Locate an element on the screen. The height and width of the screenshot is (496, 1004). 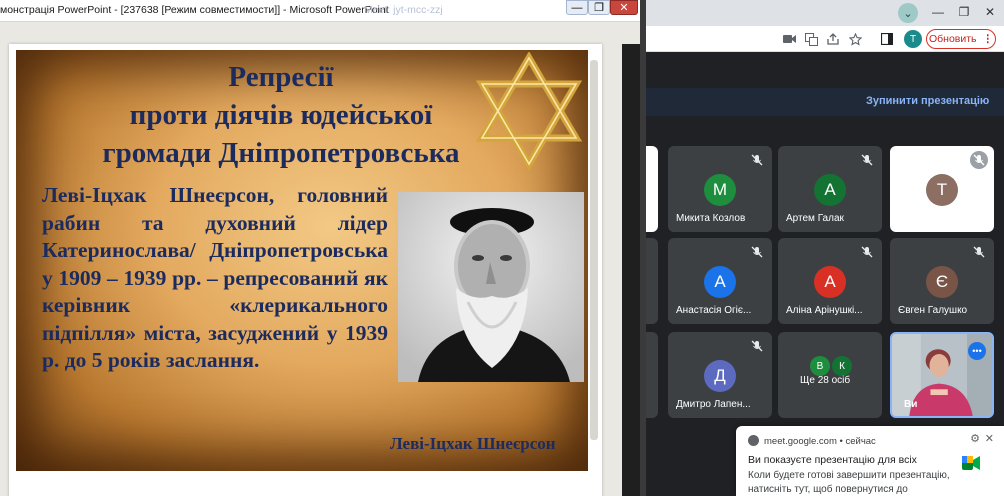
participant-tile: А Артем Галак is located at coordinates (830, 189).